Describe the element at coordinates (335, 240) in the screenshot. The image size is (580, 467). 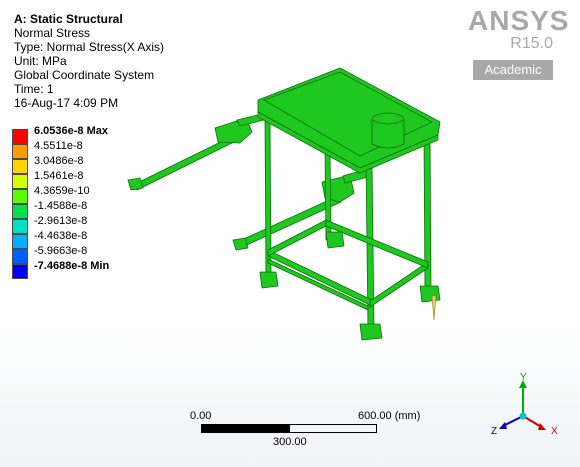
I see `caster-back-left` at that location.